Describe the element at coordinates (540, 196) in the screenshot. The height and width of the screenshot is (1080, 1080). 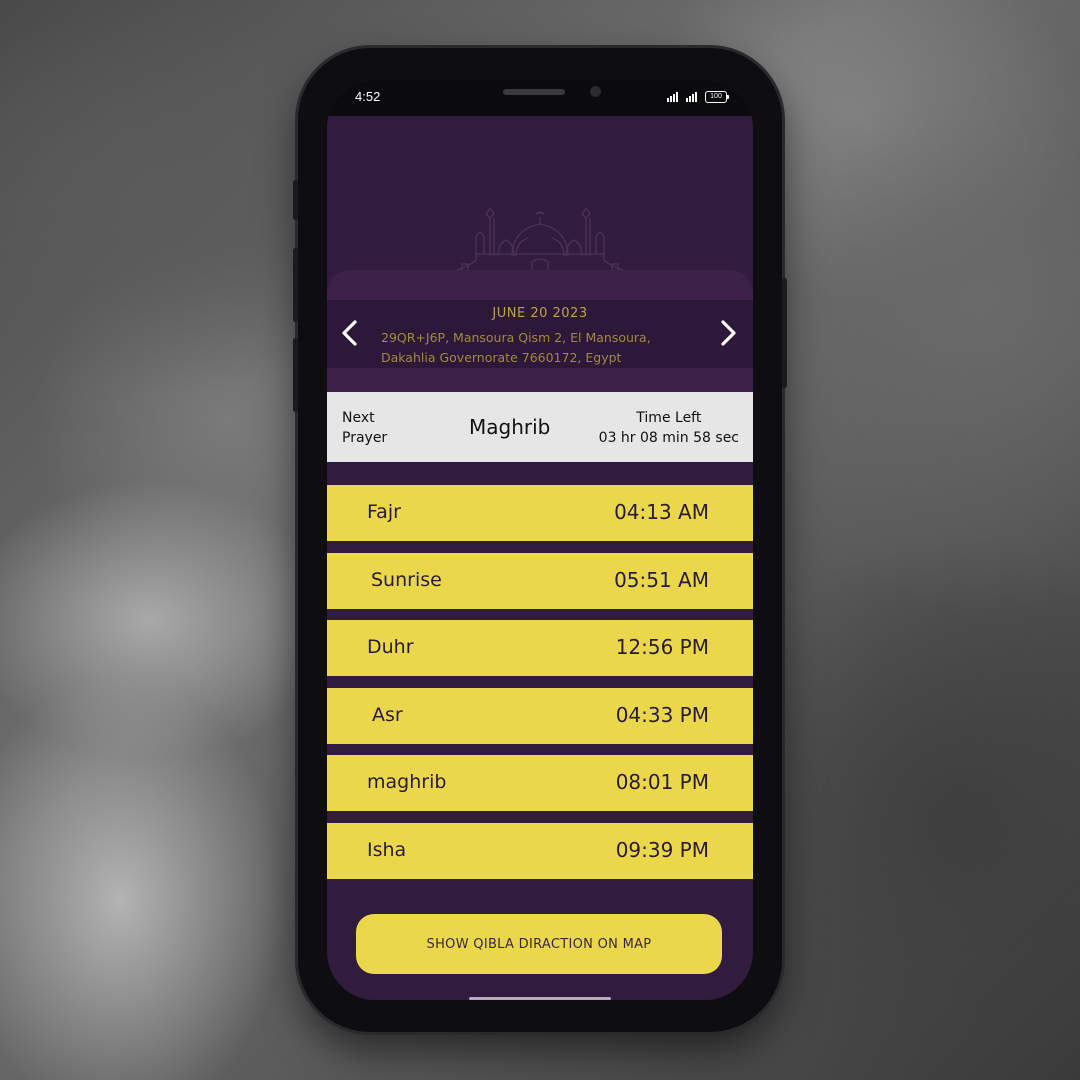
I see `hero-header` at that location.